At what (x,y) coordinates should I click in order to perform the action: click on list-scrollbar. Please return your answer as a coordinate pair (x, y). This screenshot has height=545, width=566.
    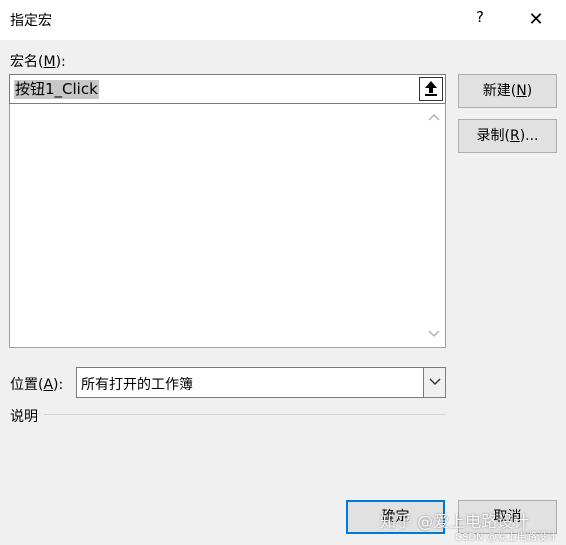
    Looking at the image, I should click on (434, 225).